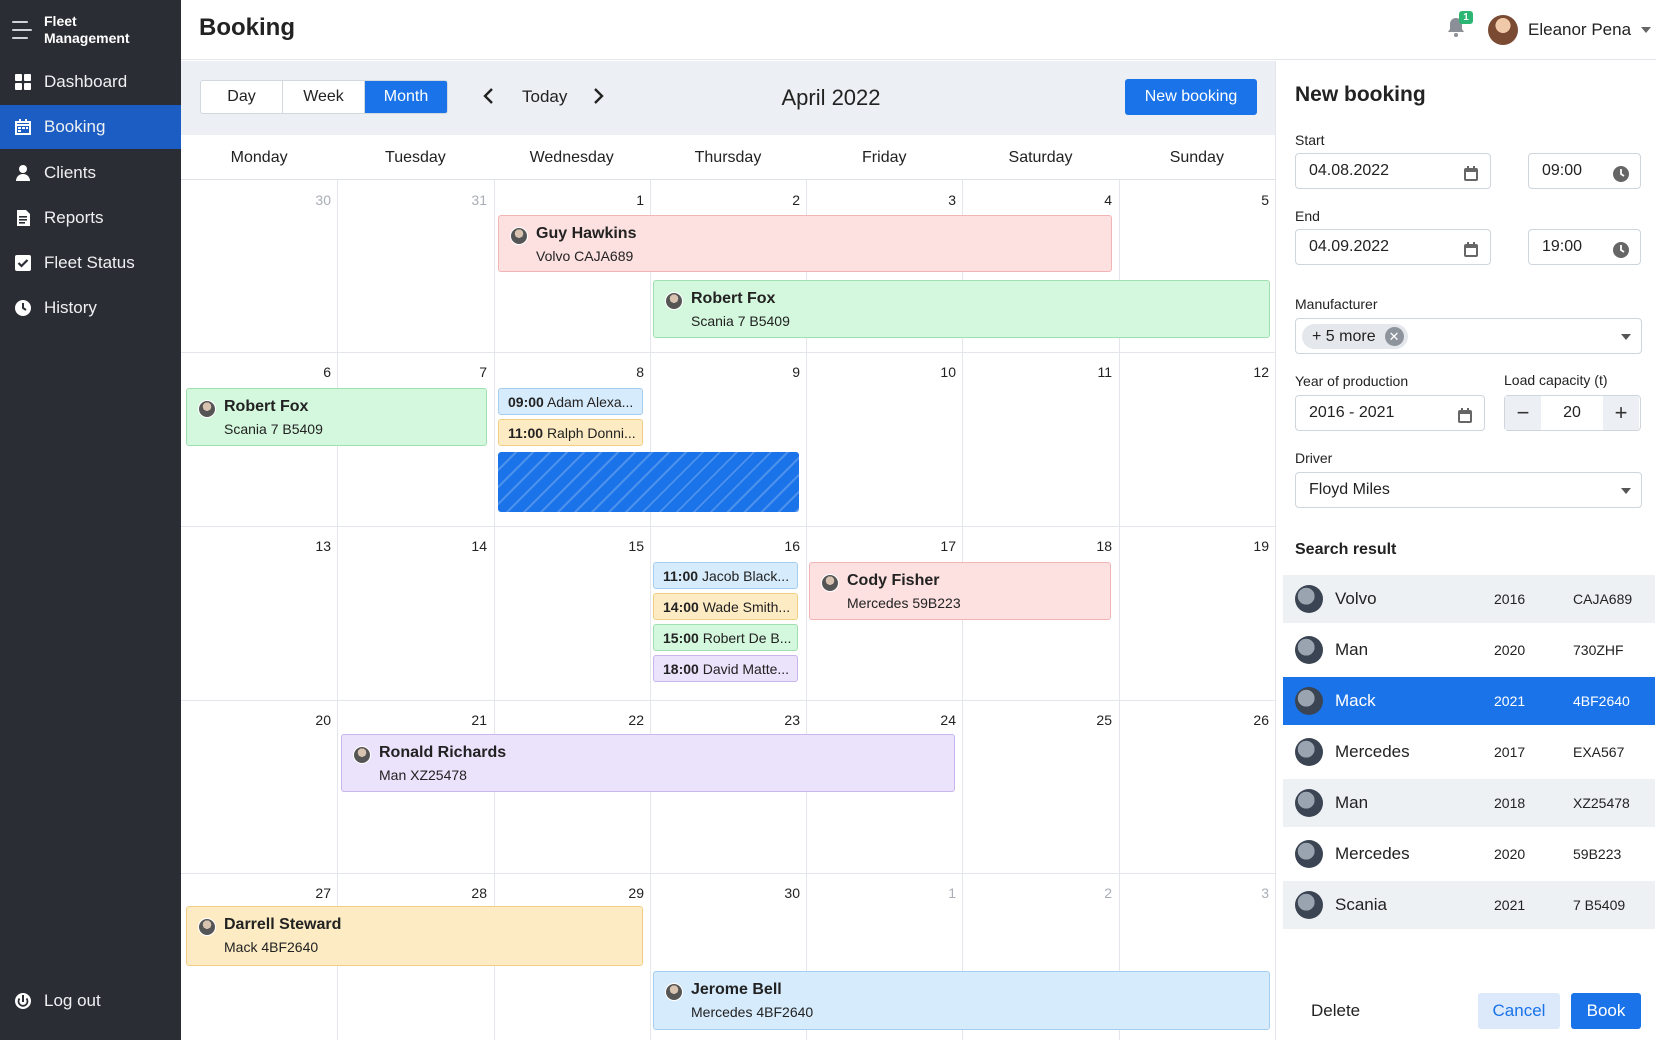 This screenshot has width=1656, height=1040. Describe the element at coordinates (1261, 720) in the screenshot. I see `day-number: 26` at that location.